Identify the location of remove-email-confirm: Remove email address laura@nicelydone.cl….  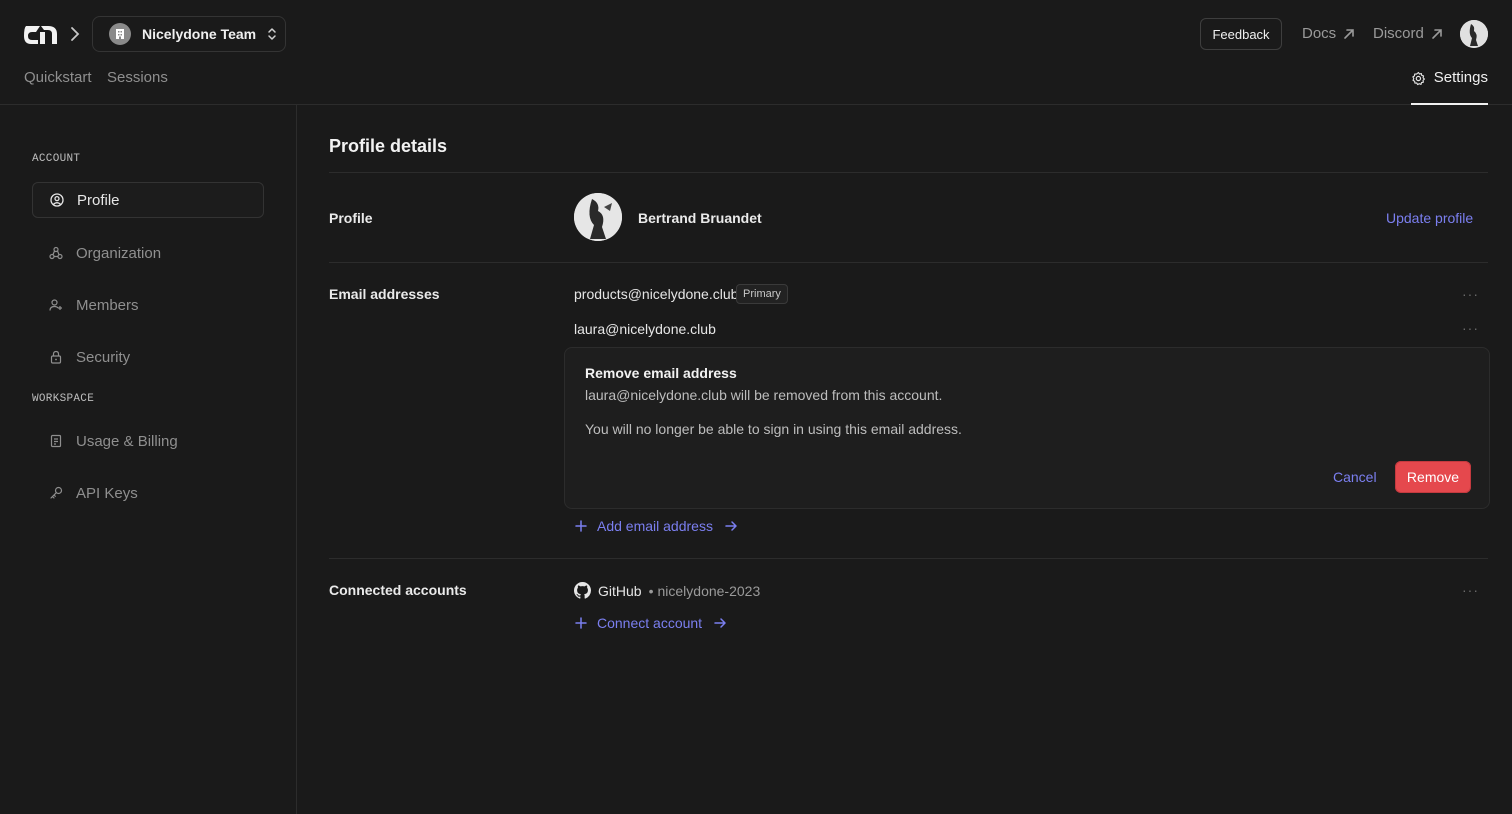
(1027, 428).